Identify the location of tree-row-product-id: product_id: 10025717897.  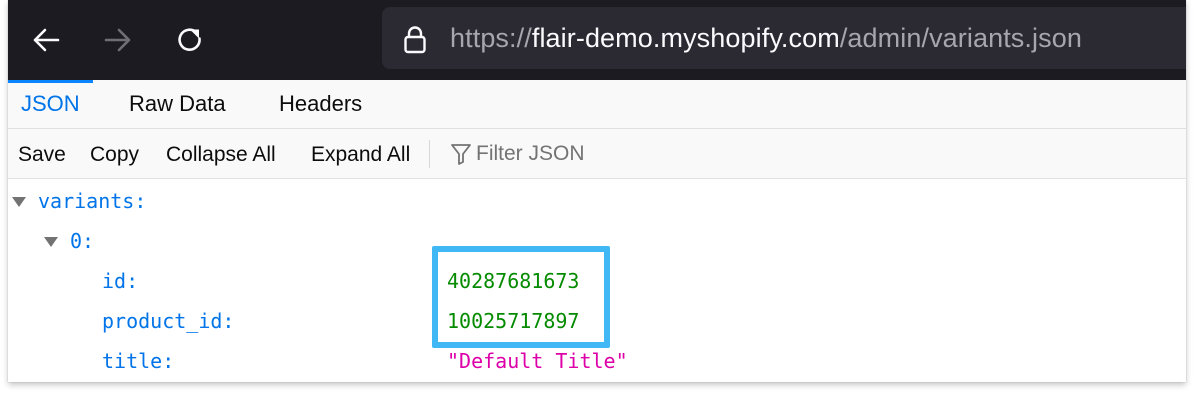
(597, 321).